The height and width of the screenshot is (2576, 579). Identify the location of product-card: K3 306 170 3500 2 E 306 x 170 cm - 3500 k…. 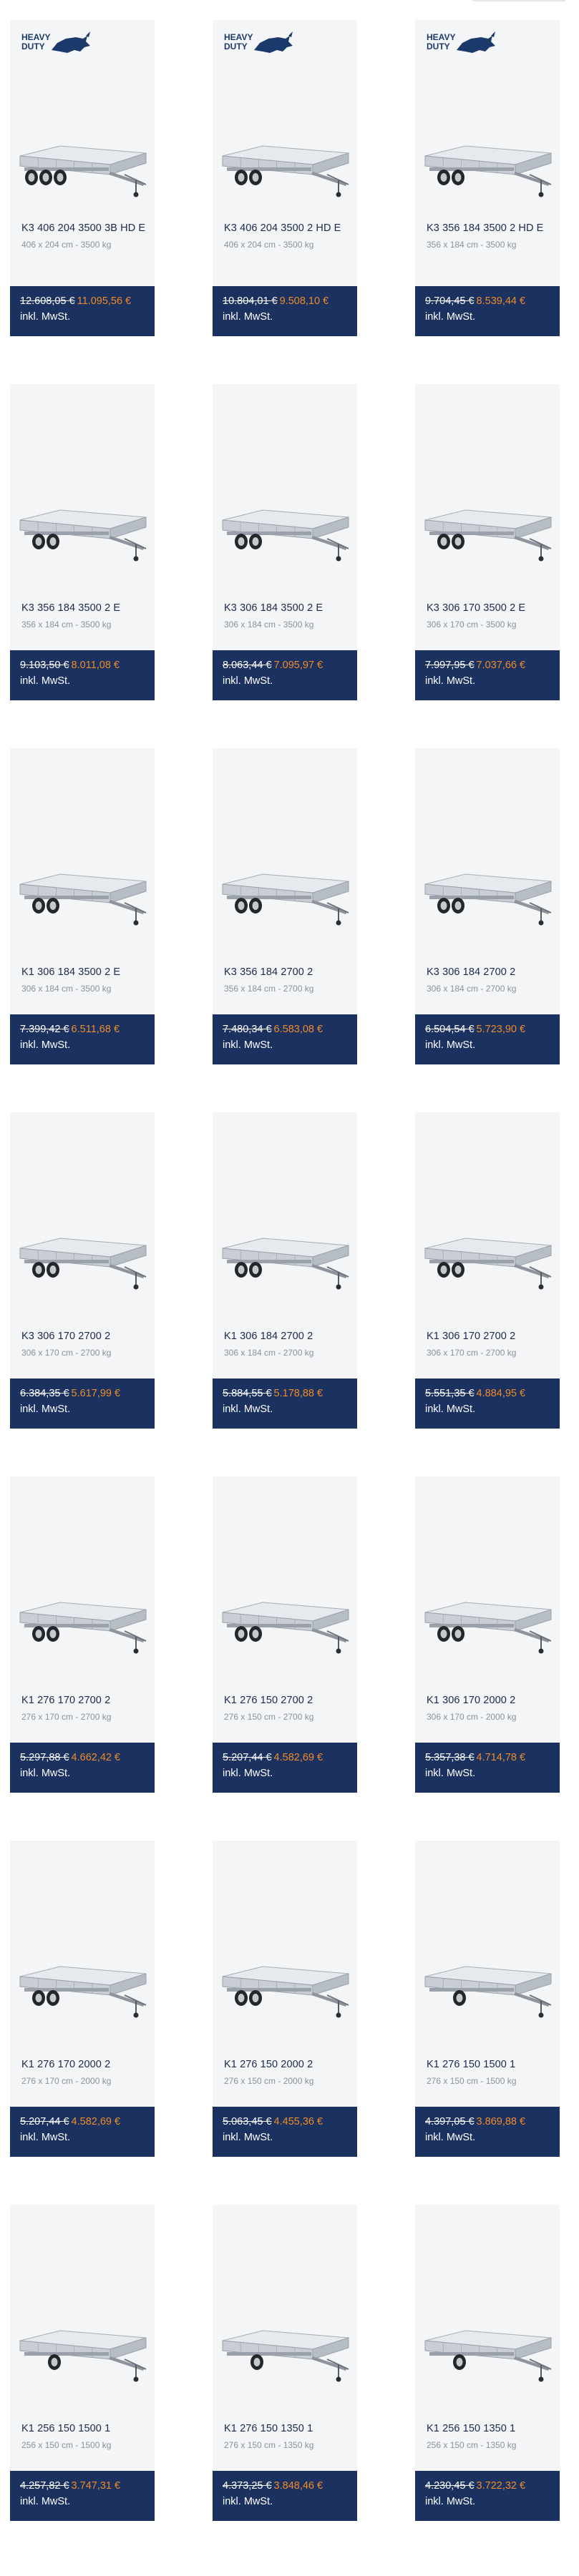
(488, 542).